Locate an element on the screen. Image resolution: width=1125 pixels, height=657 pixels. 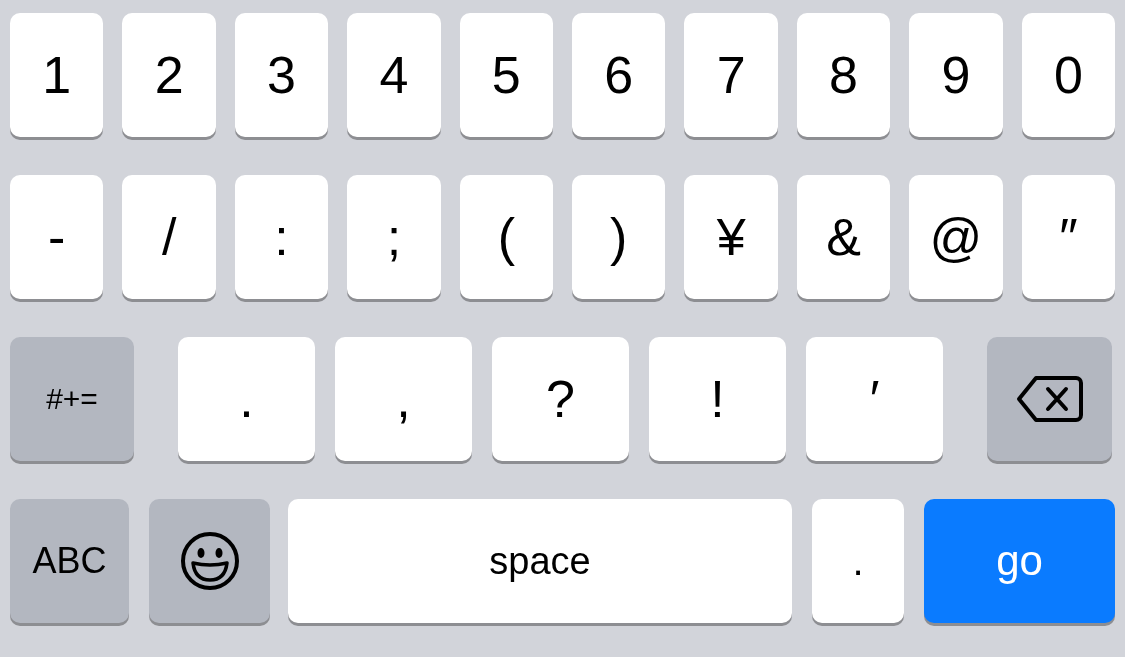
delete-key is located at coordinates (1049, 399).